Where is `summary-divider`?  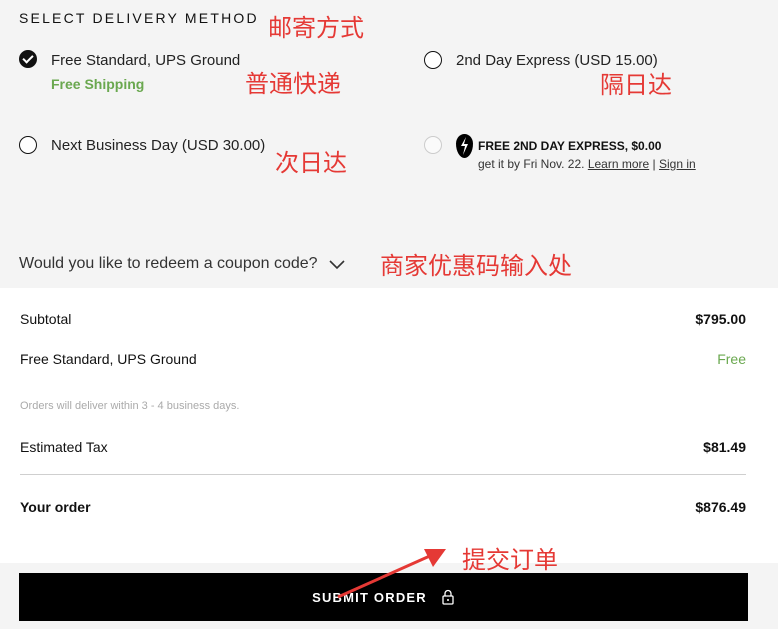 summary-divider is located at coordinates (383, 474).